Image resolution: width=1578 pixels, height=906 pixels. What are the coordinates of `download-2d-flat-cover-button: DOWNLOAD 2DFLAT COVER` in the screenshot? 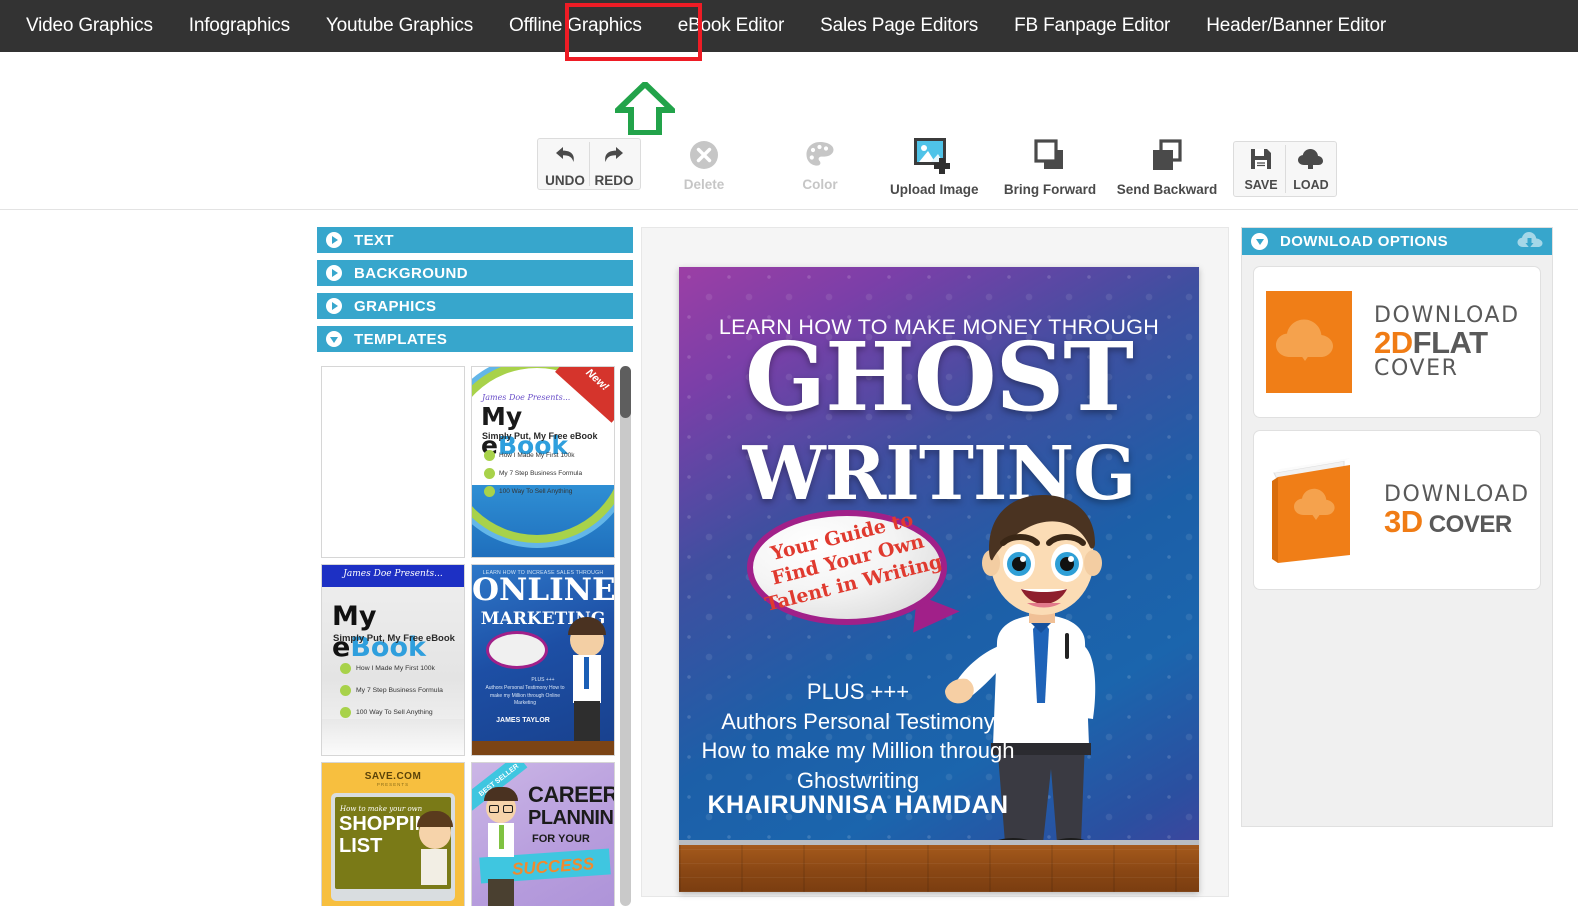 It's located at (1397, 342).